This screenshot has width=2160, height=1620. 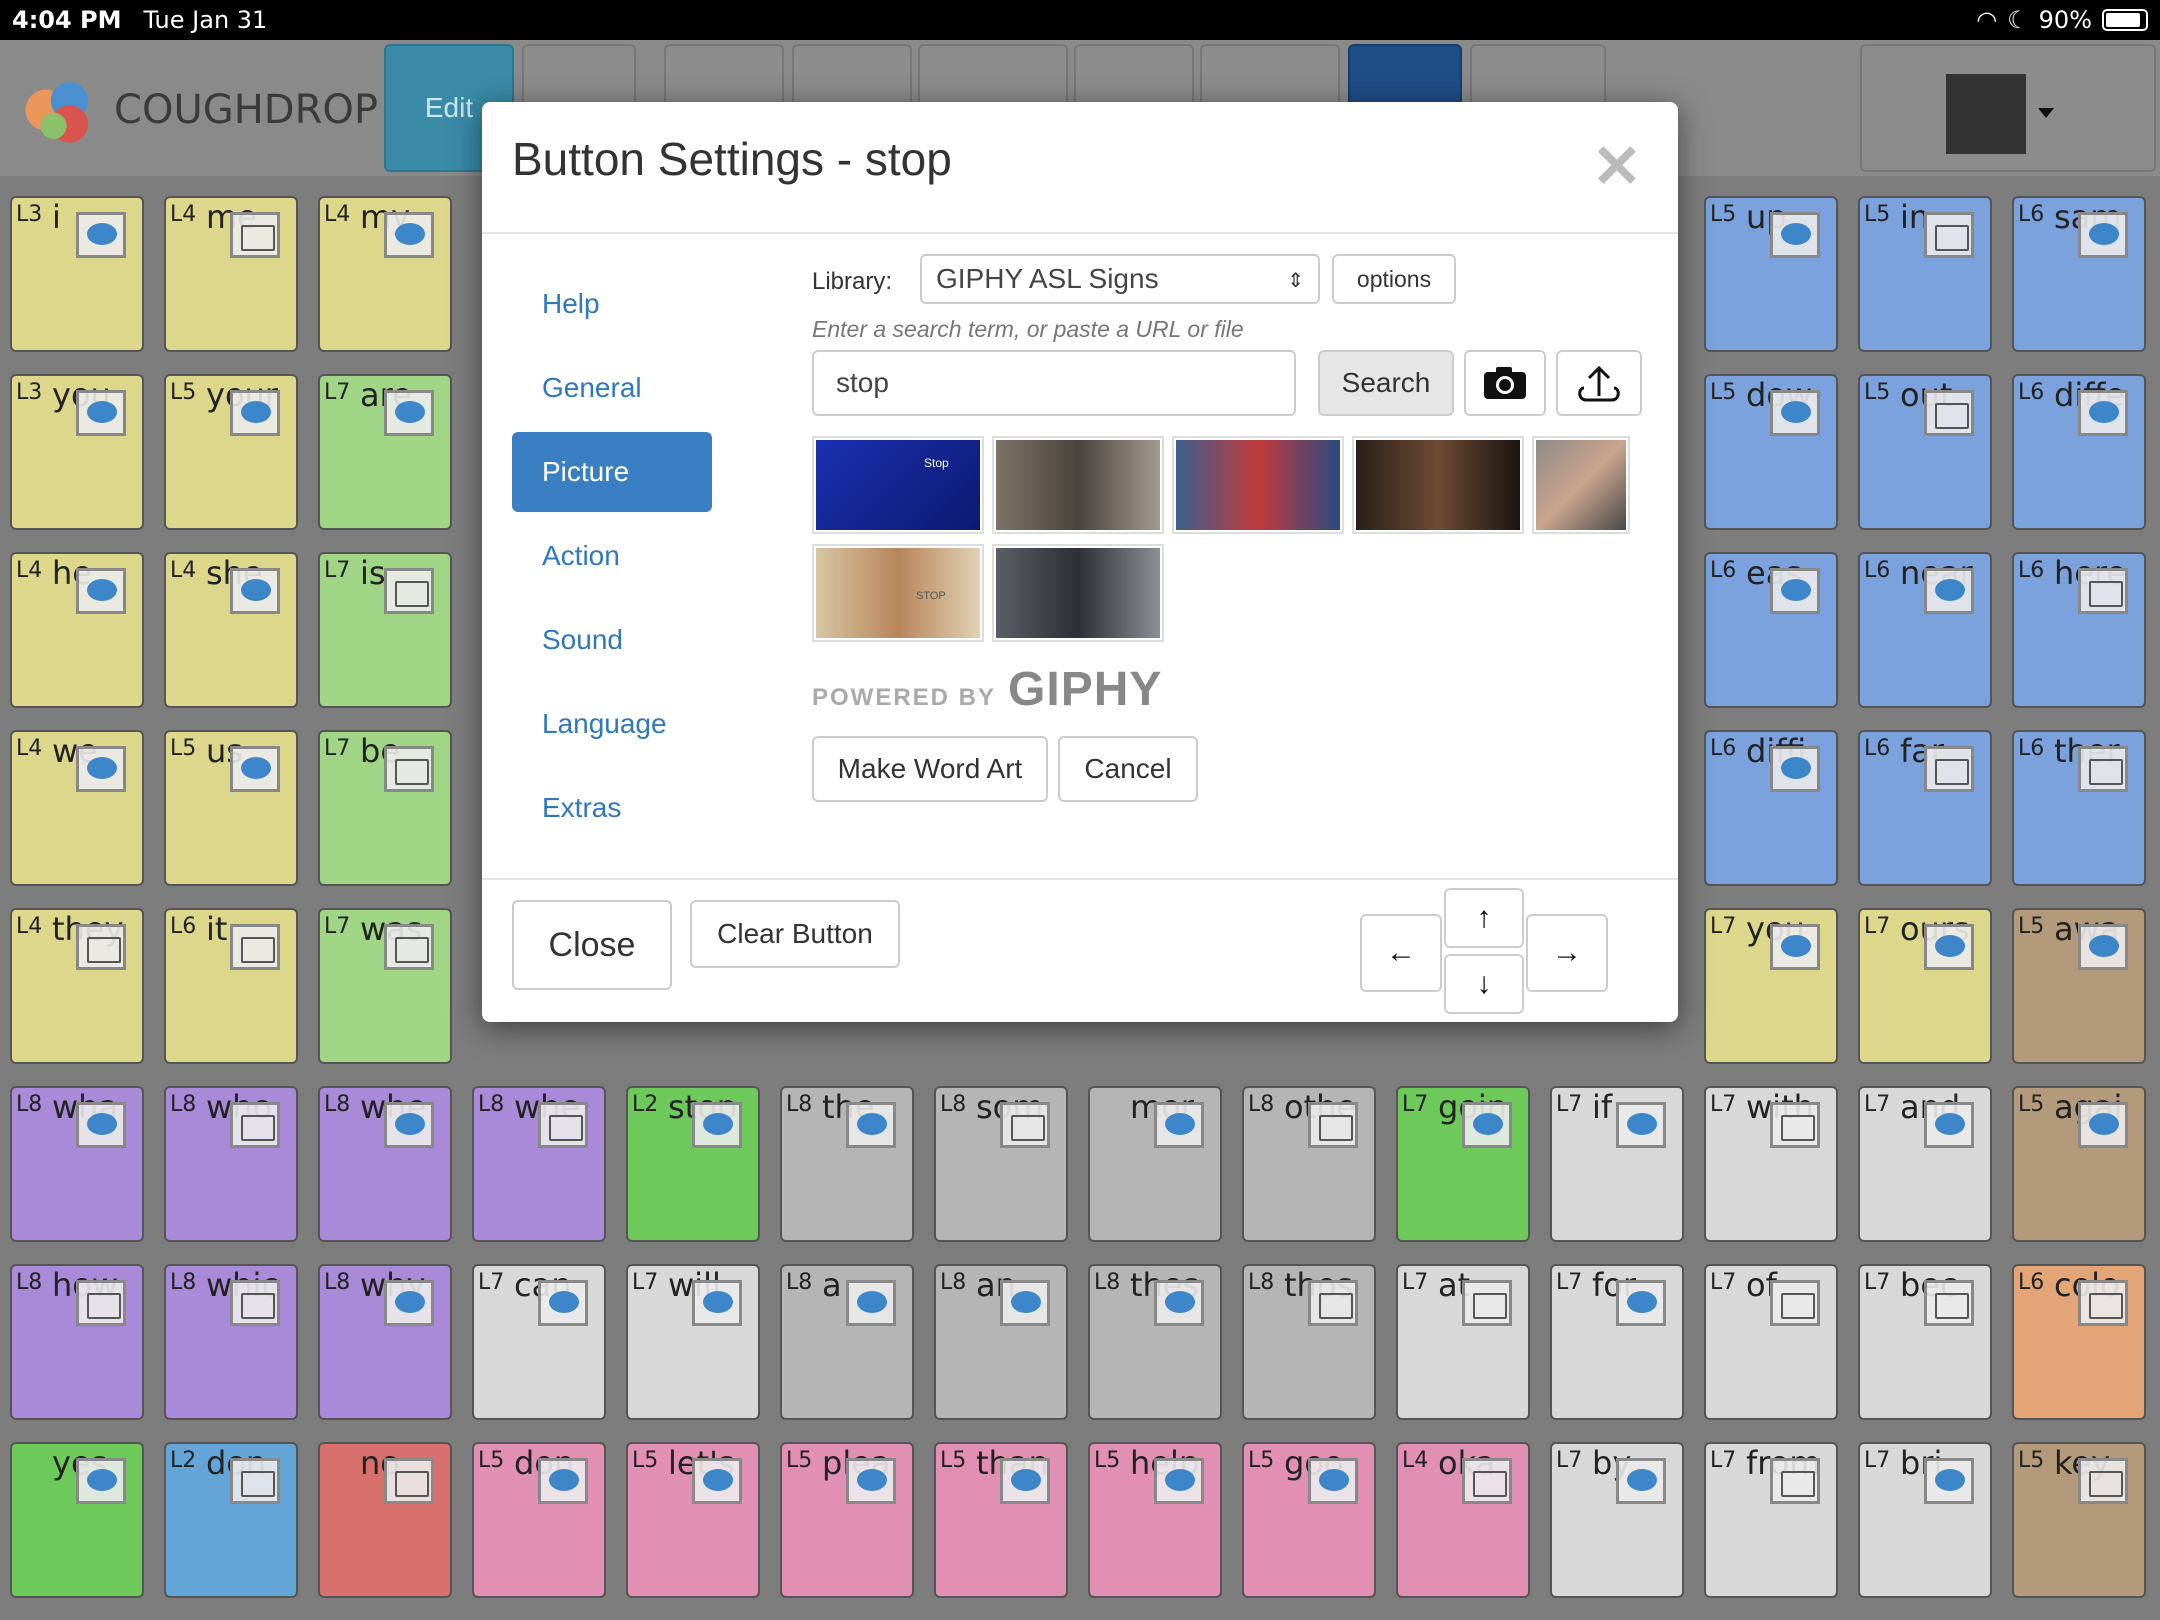 What do you see at coordinates (693, 1164) in the screenshot?
I see `board-button: L2stop` at bounding box center [693, 1164].